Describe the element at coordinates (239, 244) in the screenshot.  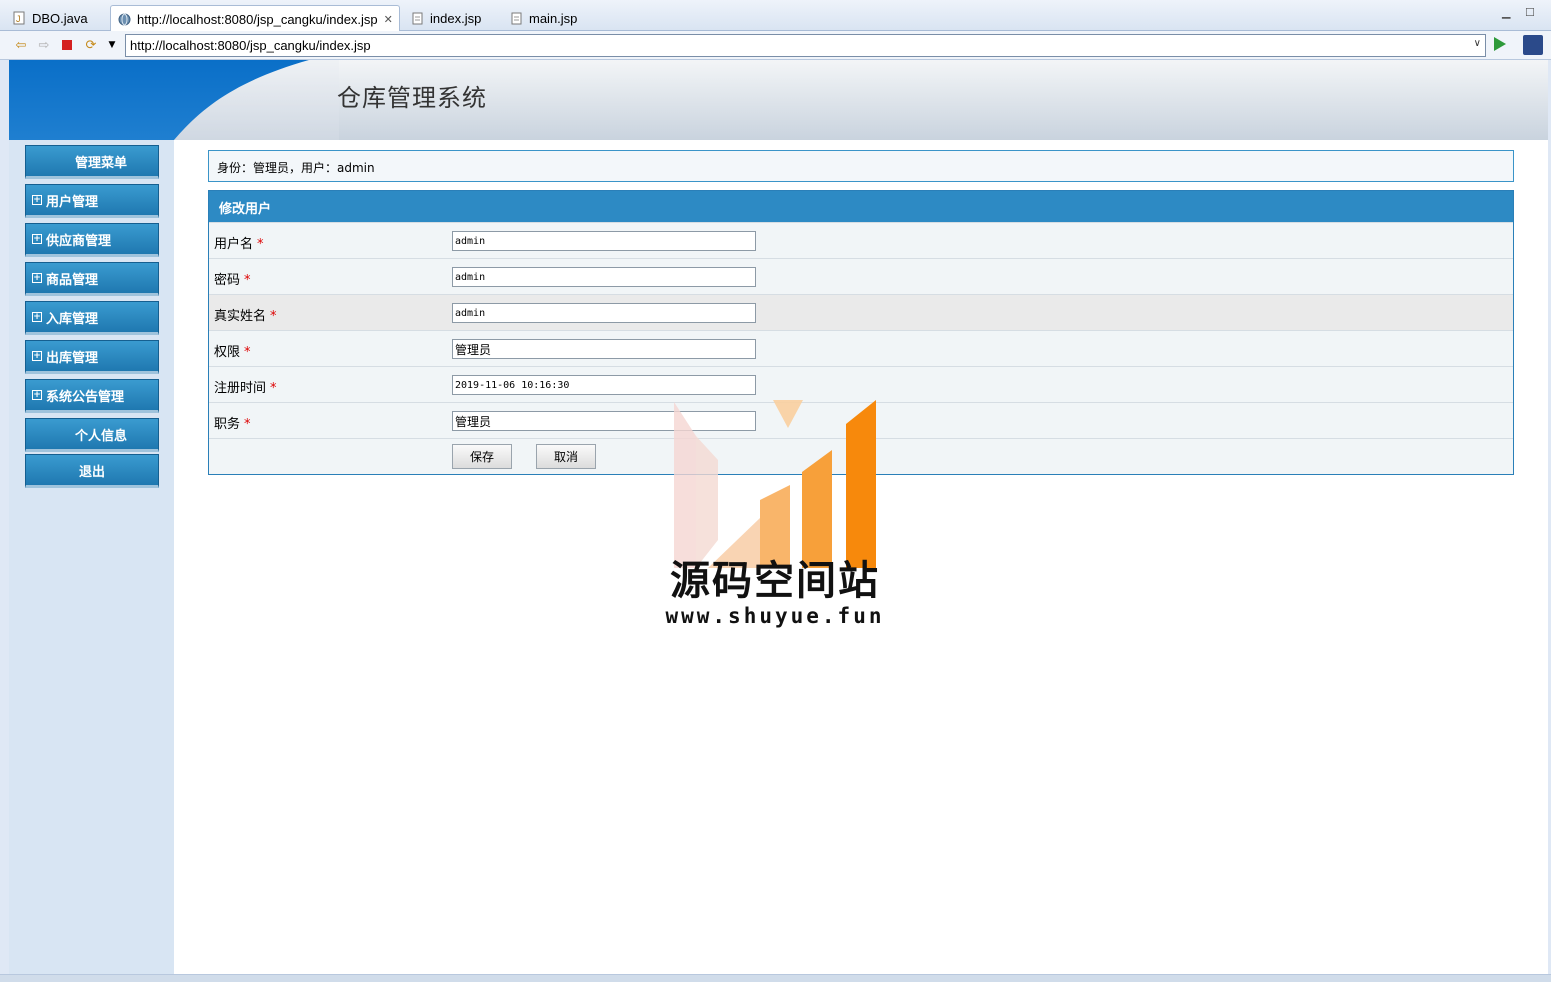
I see `field-label: 用户名 *` at that location.